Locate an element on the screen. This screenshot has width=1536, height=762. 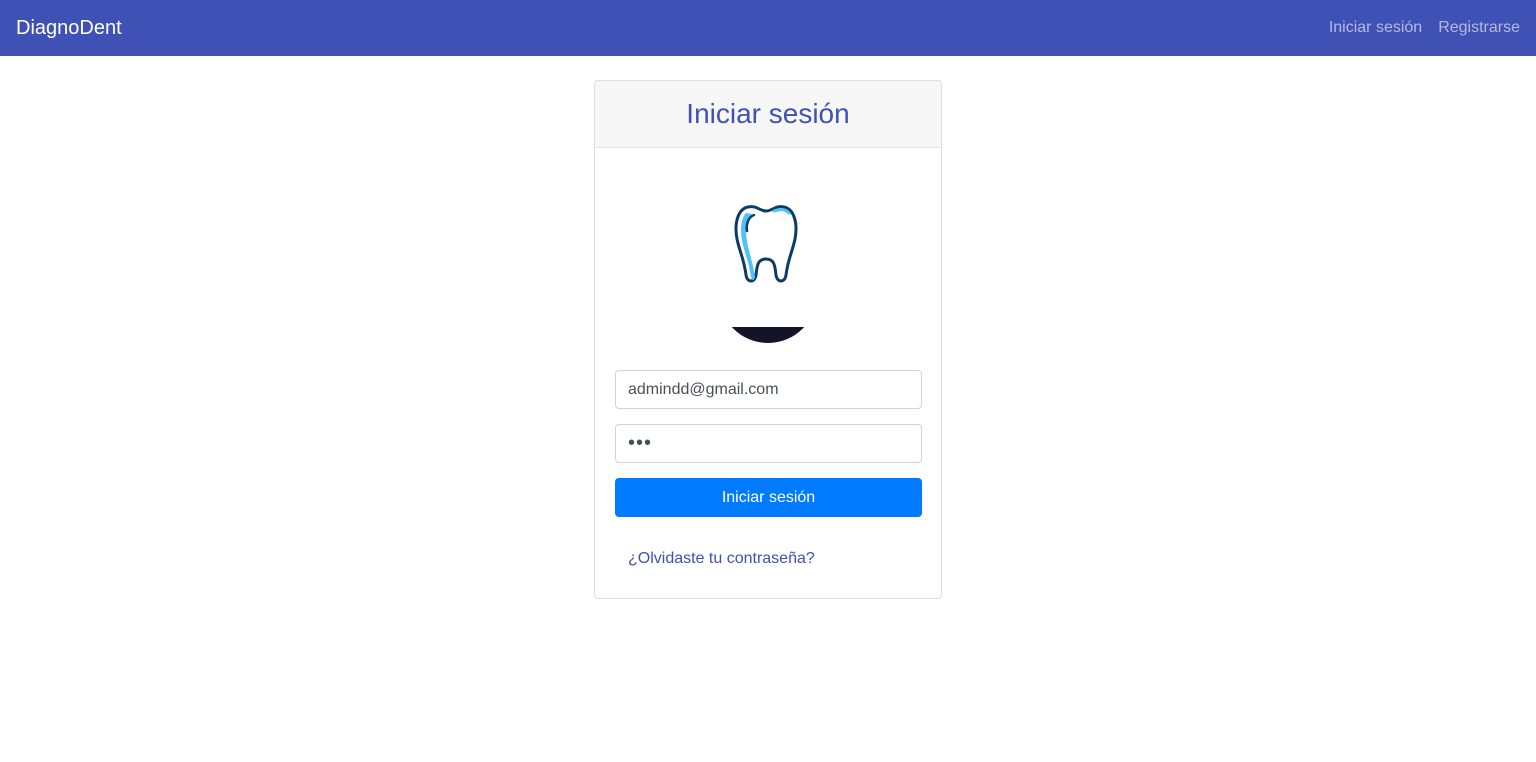
forgot-password-link: ¿Olvidaste tu contraseña? is located at coordinates (721, 559).